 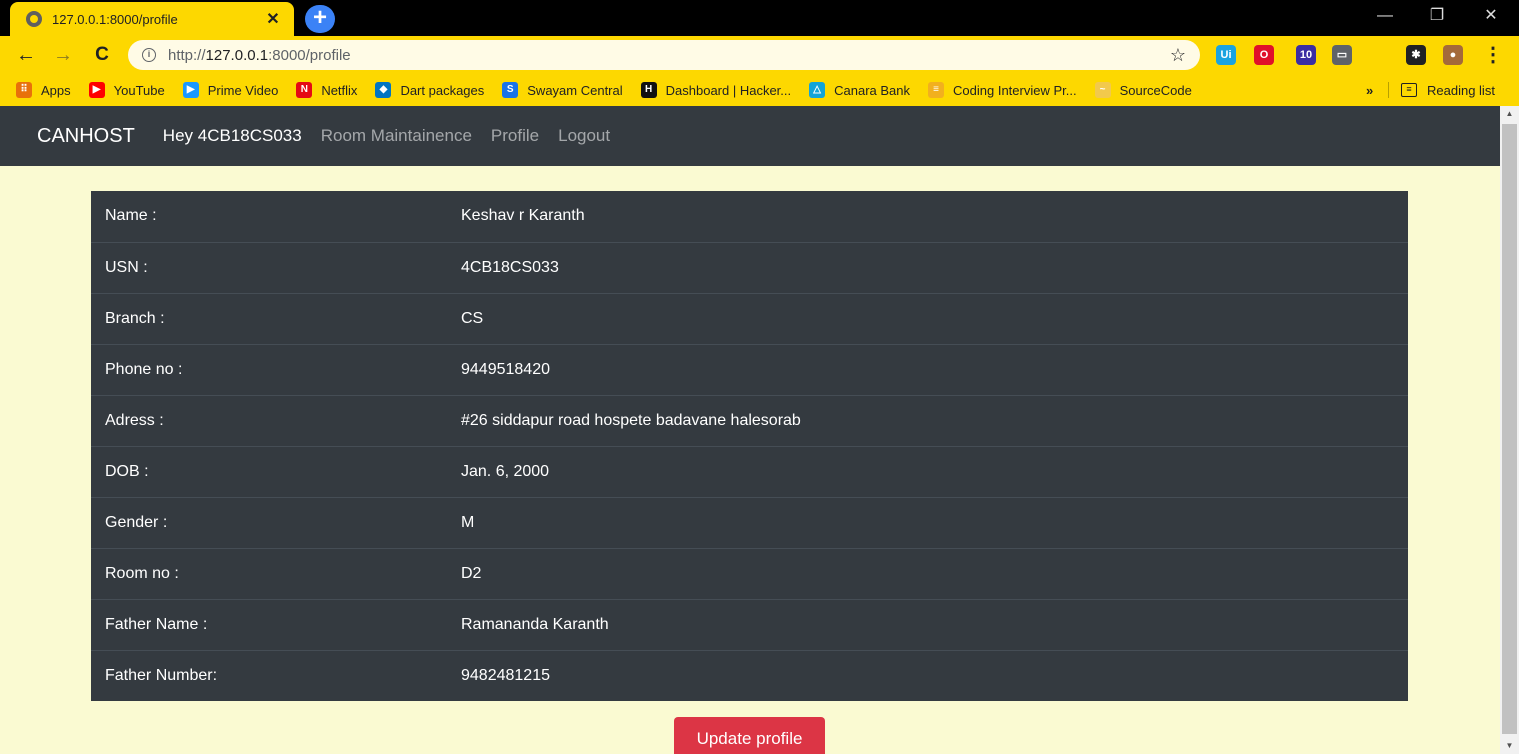 I want to click on new-tab-button: +, so click(x=320, y=19).